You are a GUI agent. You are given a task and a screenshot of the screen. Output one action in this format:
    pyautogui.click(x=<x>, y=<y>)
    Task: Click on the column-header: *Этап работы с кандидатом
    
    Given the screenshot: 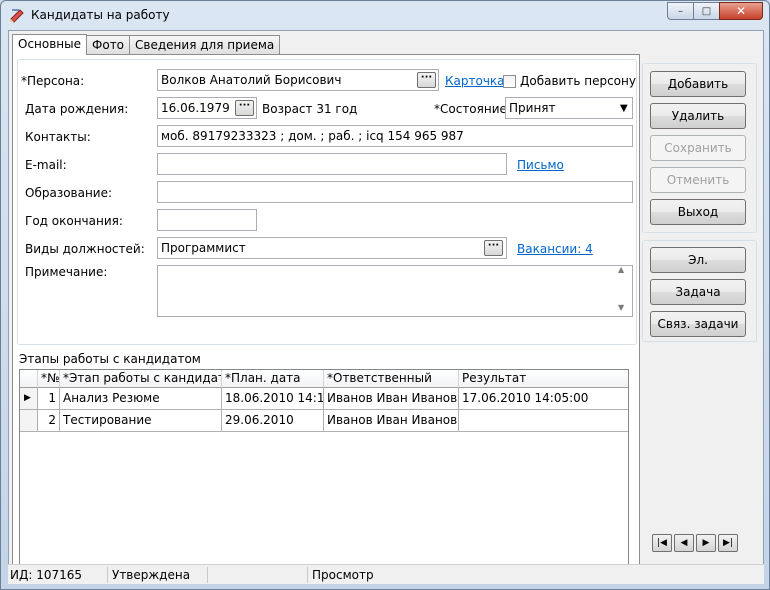 What is the action you would take?
    pyautogui.click(x=141, y=379)
    